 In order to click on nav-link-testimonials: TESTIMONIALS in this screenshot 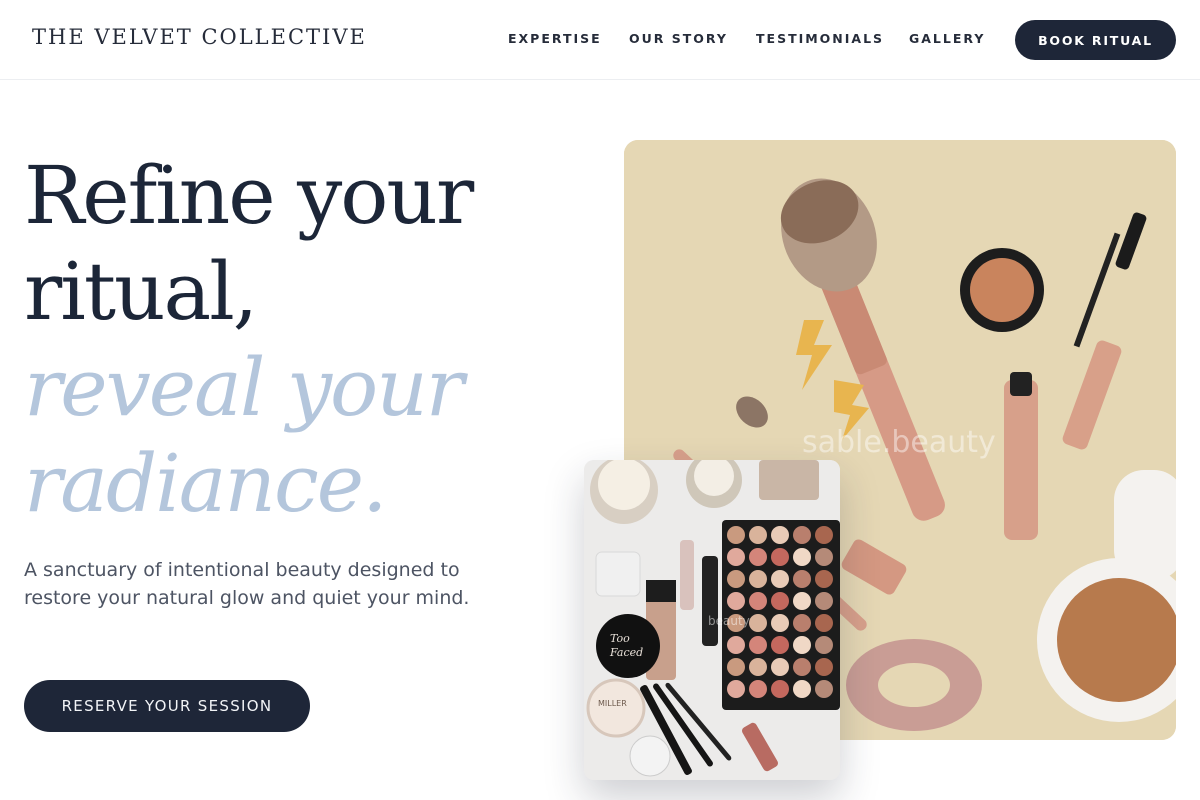, I will do `click(820, 38)`.